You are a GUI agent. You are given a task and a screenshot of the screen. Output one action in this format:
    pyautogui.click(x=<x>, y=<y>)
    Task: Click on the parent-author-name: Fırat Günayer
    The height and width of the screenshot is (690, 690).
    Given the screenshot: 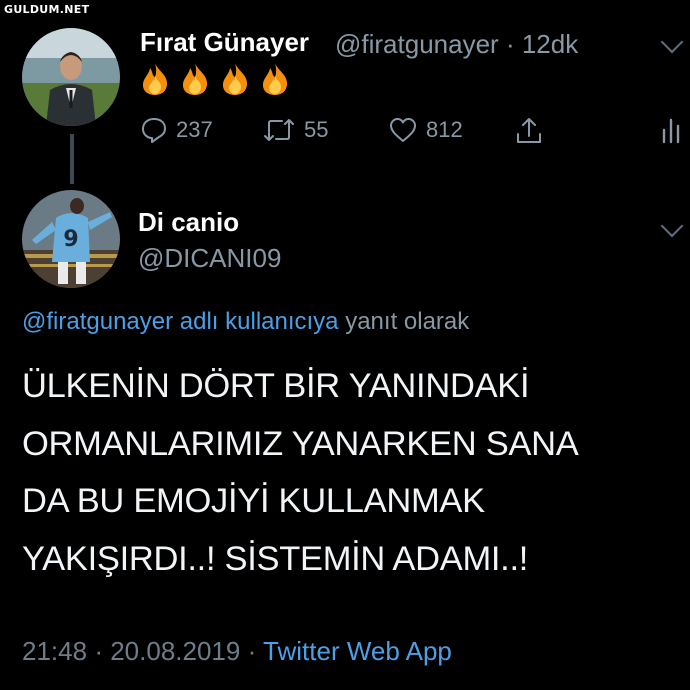 What is the action you would take?
    pyautogui.click(x=224, y=42)
    